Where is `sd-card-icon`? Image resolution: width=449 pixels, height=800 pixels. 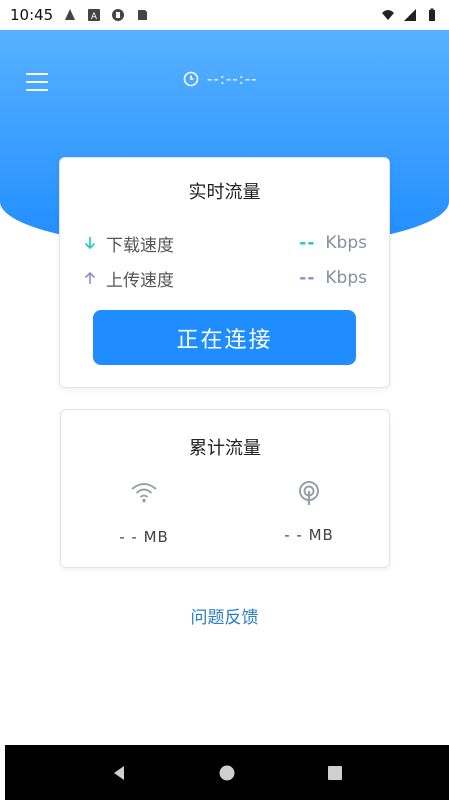
sd-card-icon is located at coordinates (143, 15).